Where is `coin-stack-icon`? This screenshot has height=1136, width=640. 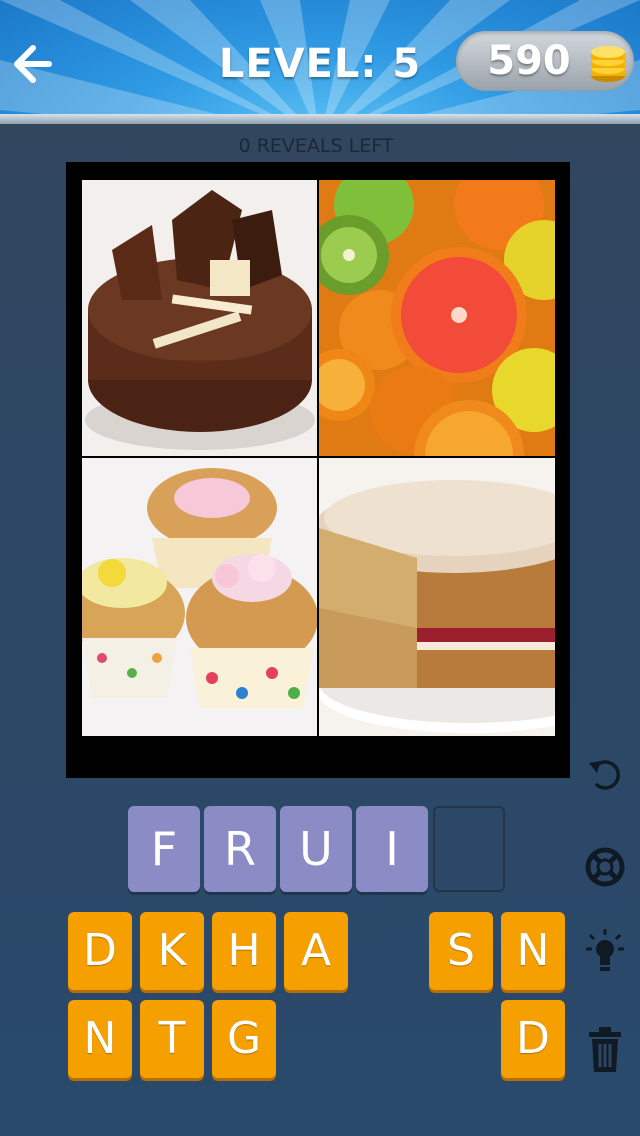 coin-stack-icon is located at coordinates (608, 64).